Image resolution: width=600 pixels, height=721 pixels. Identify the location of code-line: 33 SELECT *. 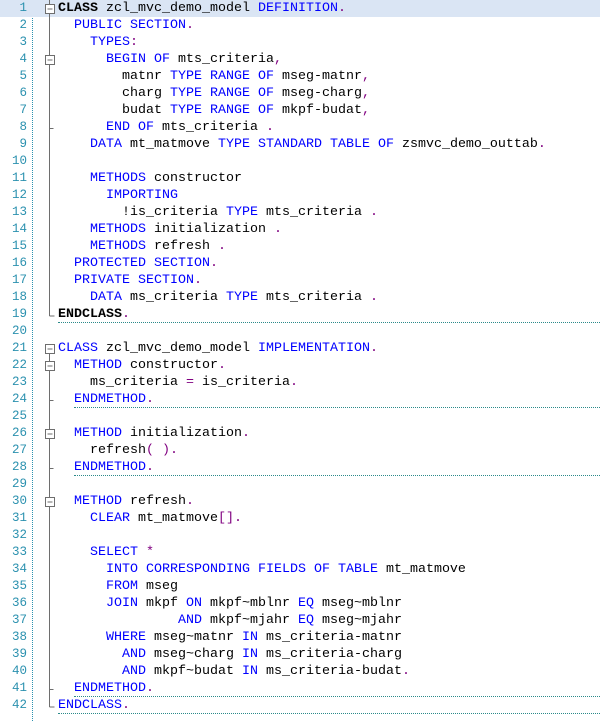
(300, 552).